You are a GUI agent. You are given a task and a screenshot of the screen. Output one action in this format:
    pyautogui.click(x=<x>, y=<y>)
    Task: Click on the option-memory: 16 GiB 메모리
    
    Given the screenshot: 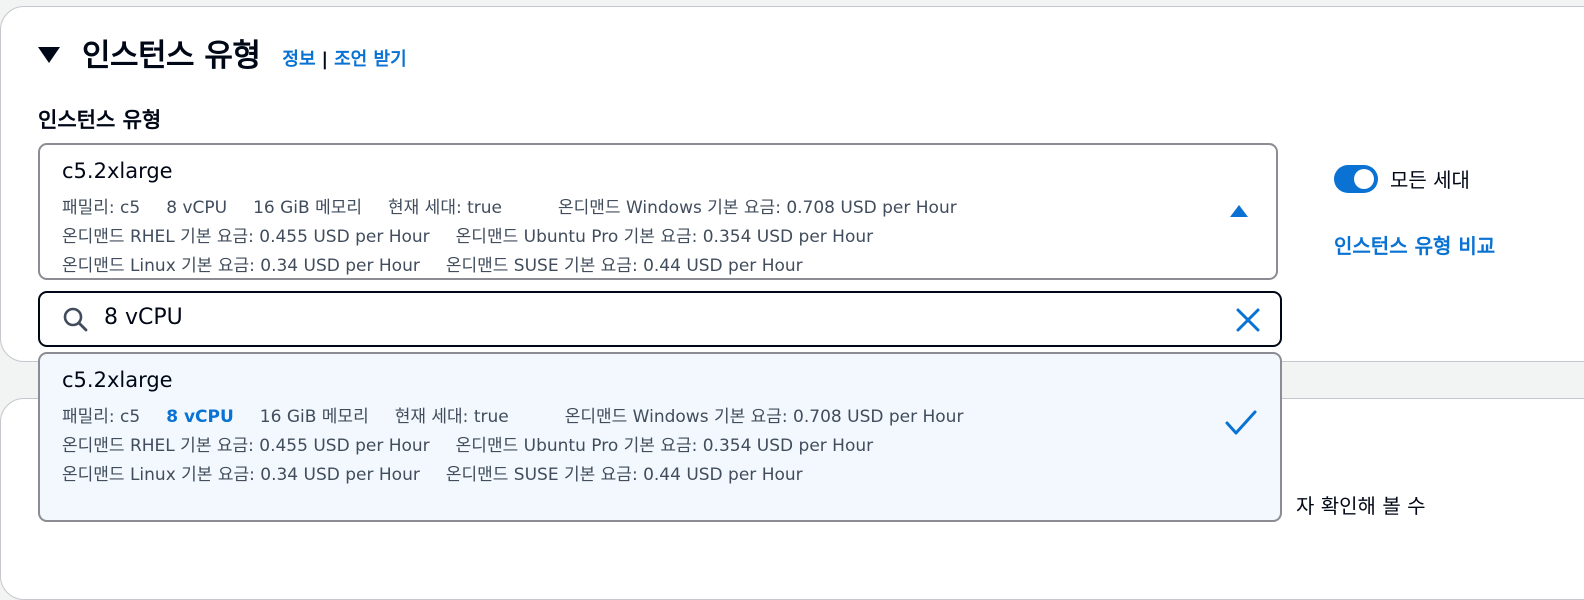 What is the action you would take?
    pyautogui.click(x=314, y=417)
    